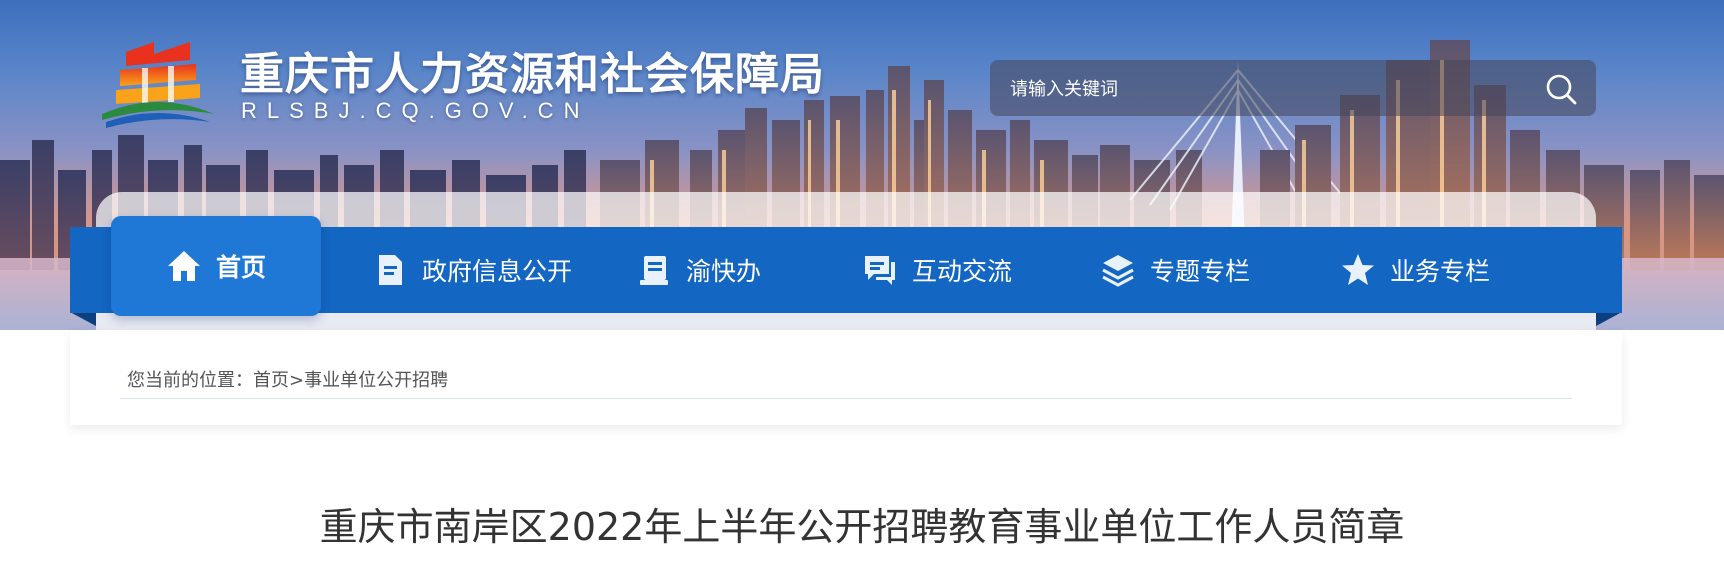 Image resolution: width=1724 pixels, height=569 pixels. What do you see at coordinates (1260, 89) in the screenshot?
I see `search-input` at bounding box center [1260, 89].